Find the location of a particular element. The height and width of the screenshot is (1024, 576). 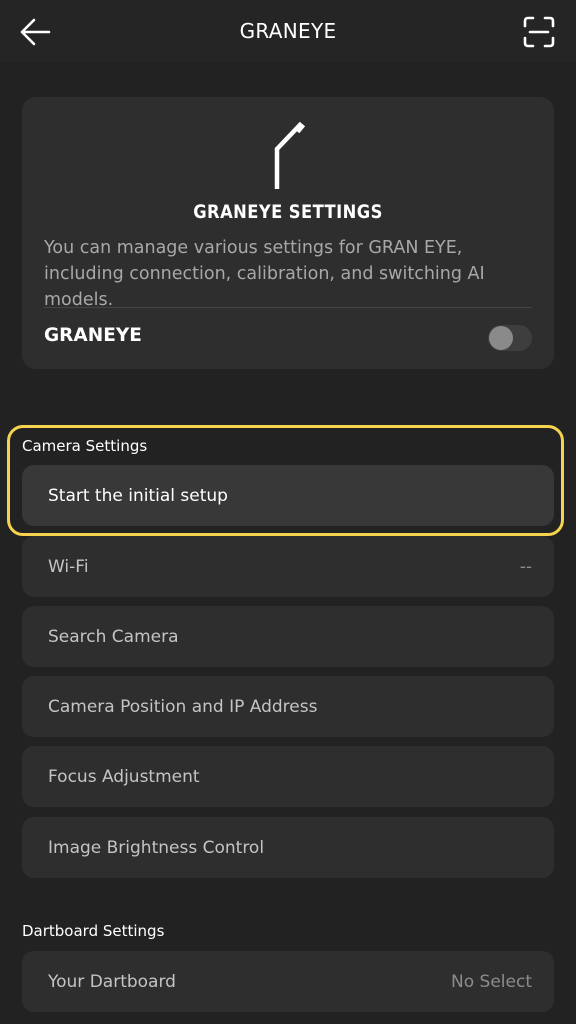

highlight-frame is located at coordinates (285, 480).